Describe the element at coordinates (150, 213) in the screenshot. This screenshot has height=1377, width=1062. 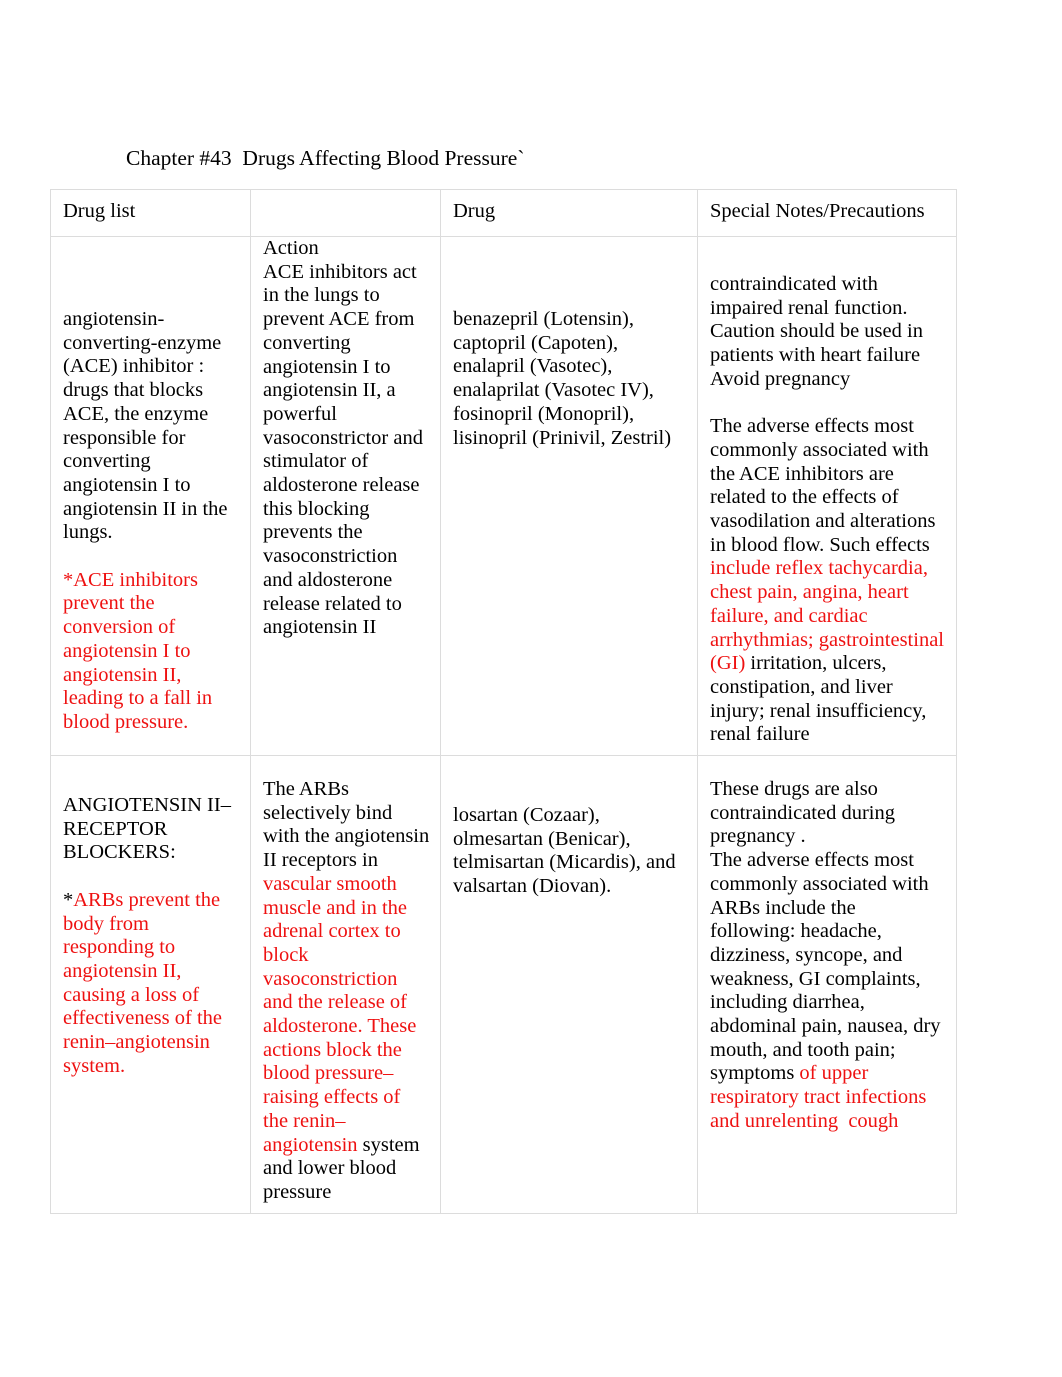
I see `header-cell-drug-list: Drug list` at that location.